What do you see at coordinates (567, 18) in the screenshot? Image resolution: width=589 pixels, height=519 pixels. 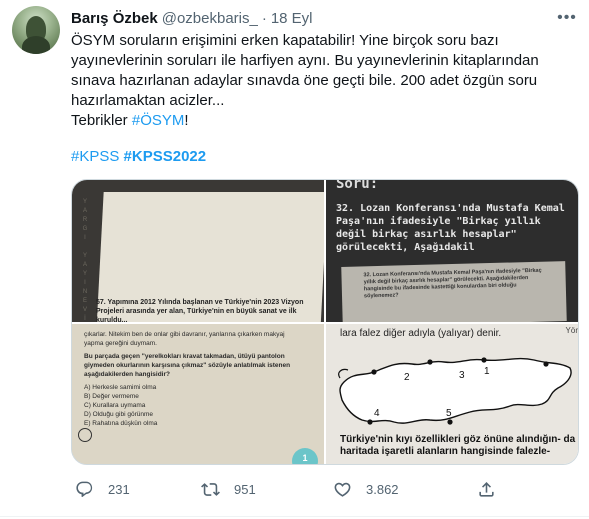 I see `more-options-icon: •••` at bounding box center [567, 18].